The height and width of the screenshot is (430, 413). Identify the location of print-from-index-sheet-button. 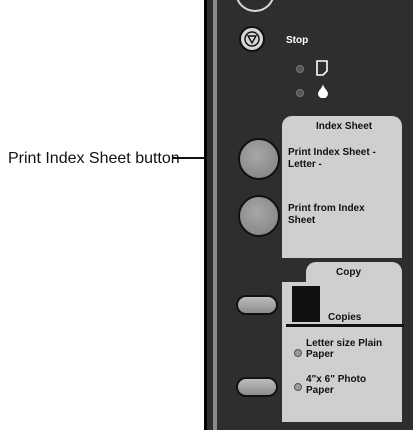
(259, 216).